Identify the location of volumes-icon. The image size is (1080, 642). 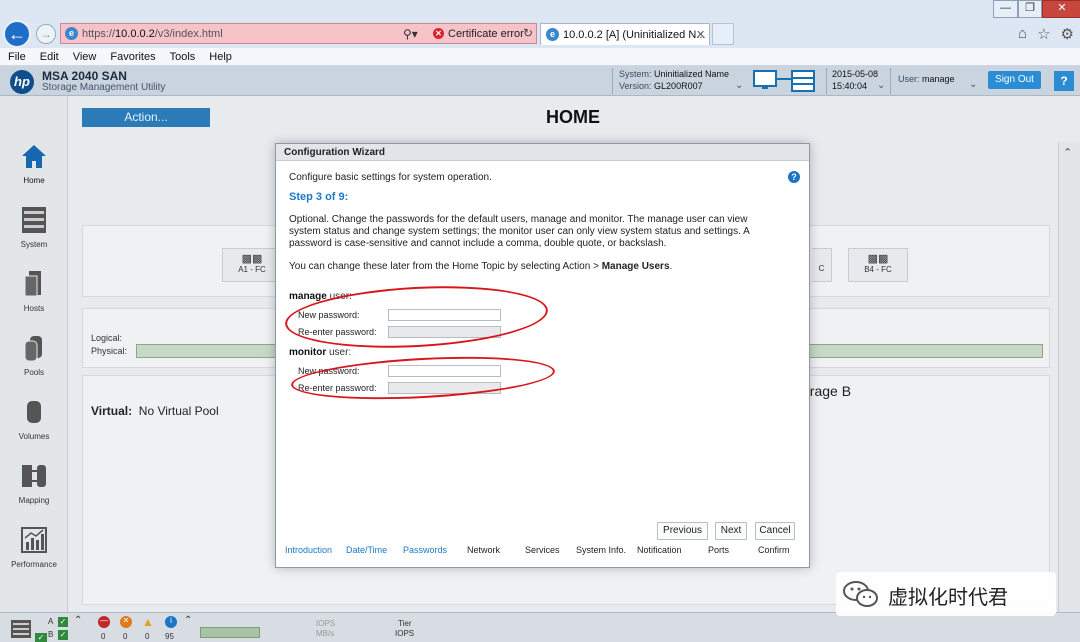
(34, 412).